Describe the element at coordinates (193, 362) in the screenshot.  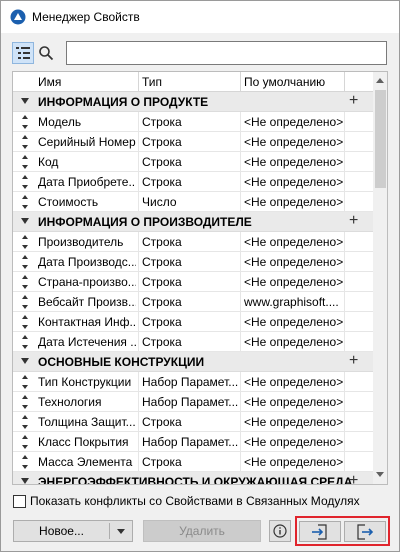
I see `group-row: ОСНОВНЫЕ КОНСТРУКЦИИ +` at that location.